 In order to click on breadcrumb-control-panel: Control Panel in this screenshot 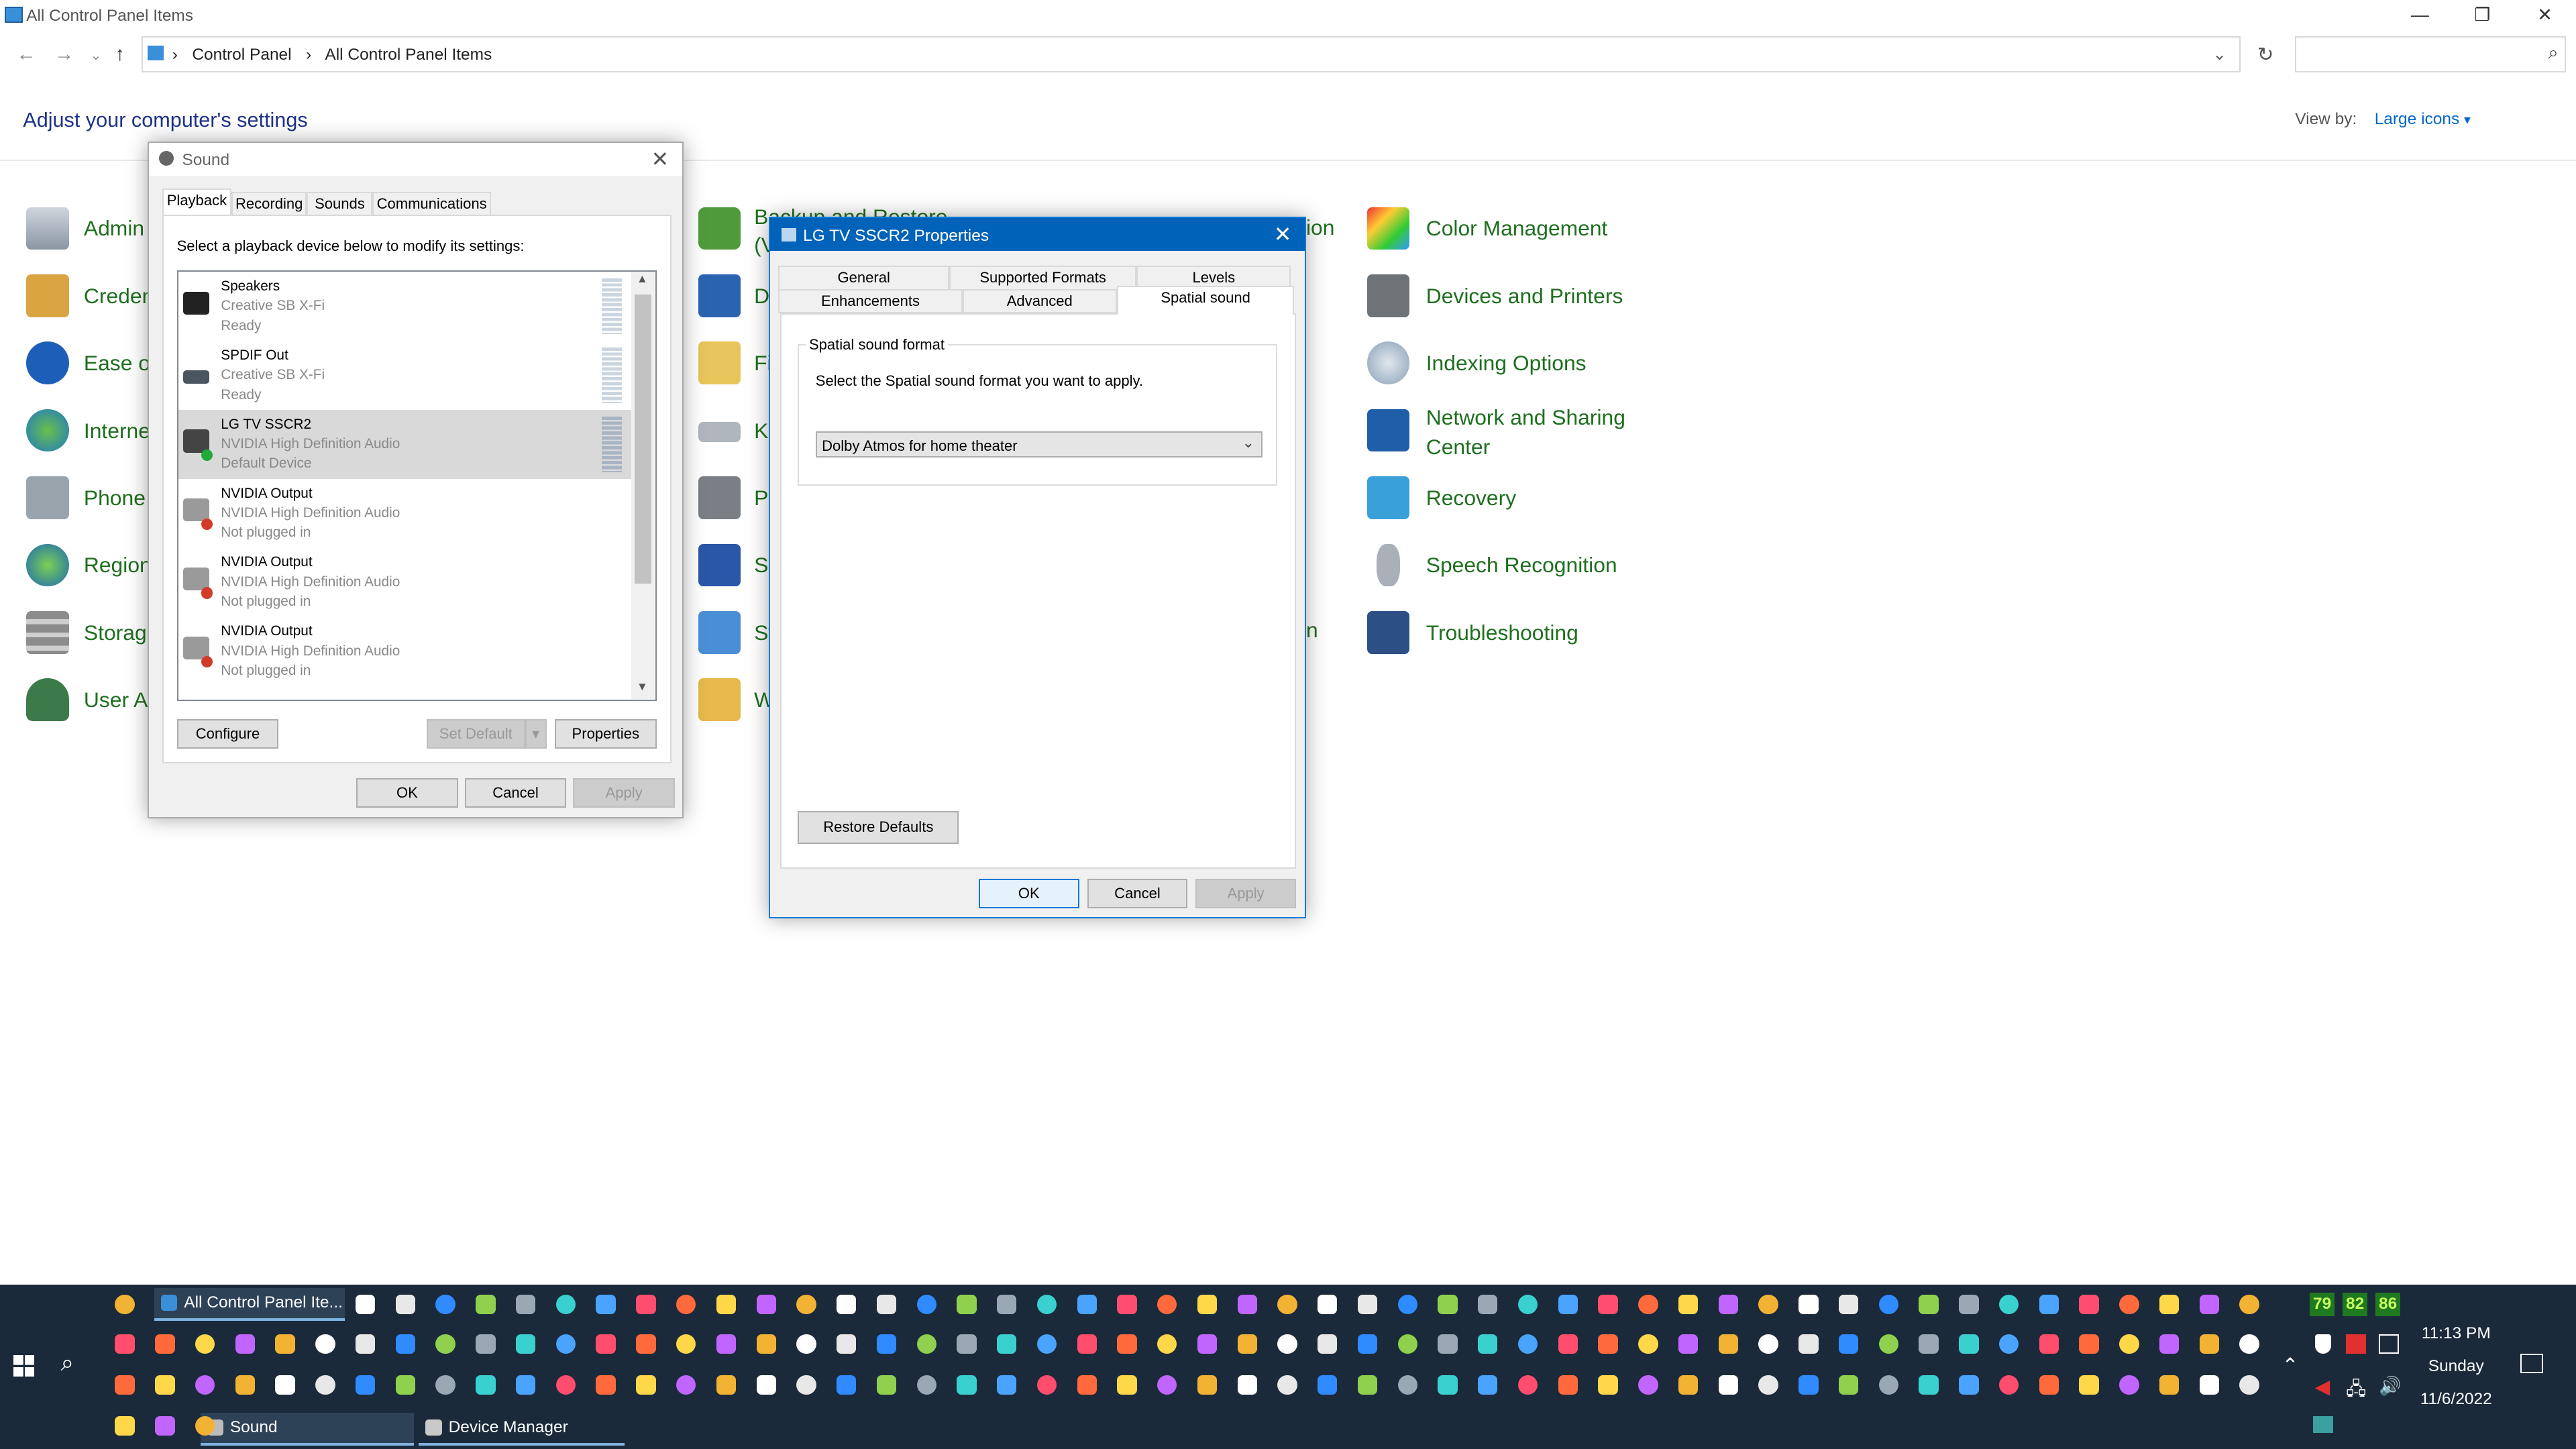, I will do `click(241, 55)`.